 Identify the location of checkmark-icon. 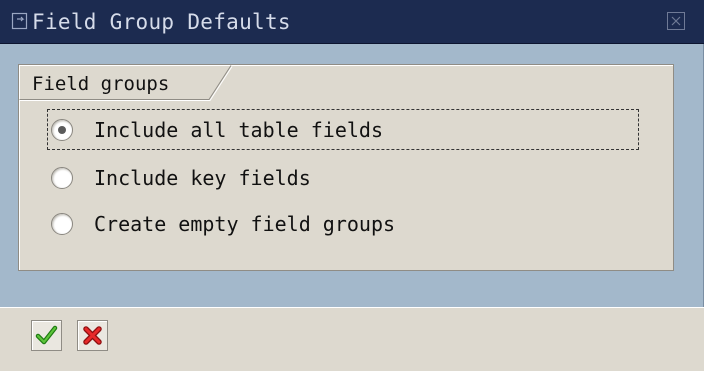
(46, 335).